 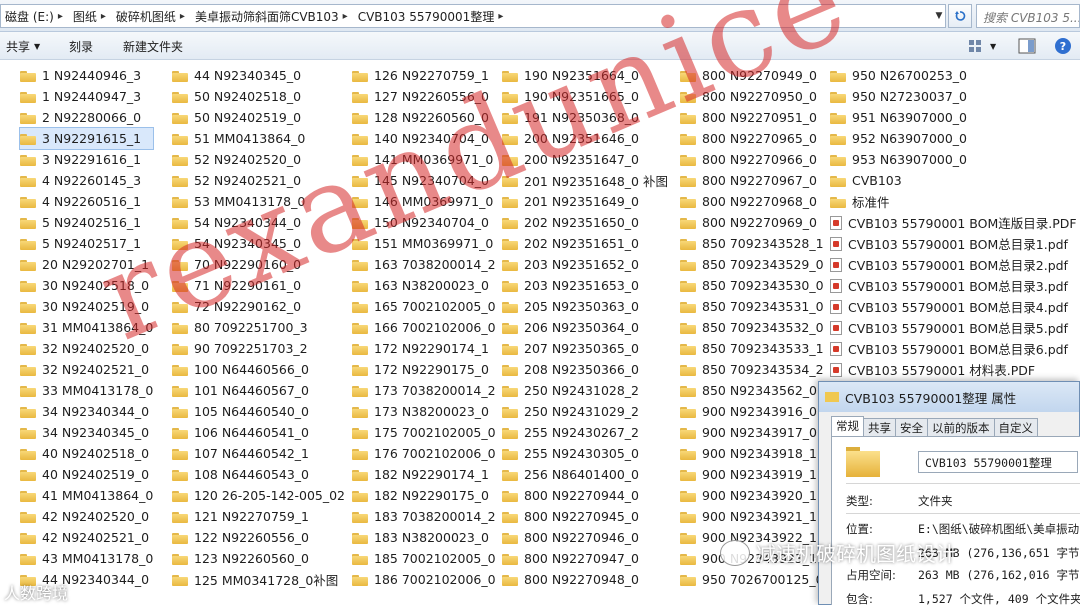 I want to click on file-list-item: 146 MM0369971_0, so click(x=424, y=201).